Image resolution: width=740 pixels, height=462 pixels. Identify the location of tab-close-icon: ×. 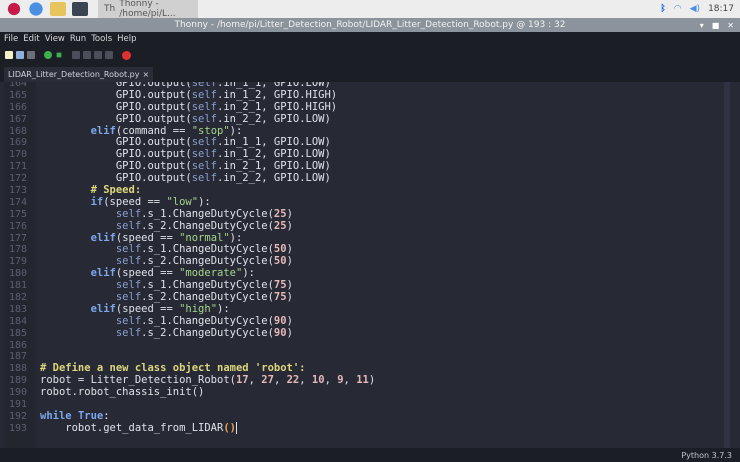
(145, 74).